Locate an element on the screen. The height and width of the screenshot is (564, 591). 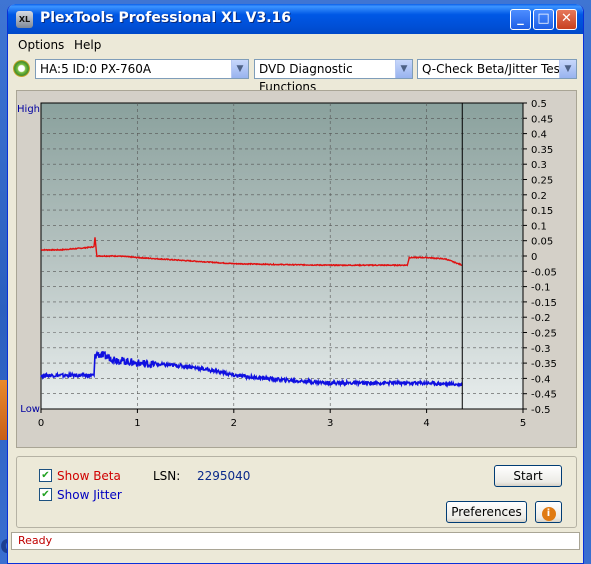
y-tick-label: 0.15 is located at coordinates (542, 211).